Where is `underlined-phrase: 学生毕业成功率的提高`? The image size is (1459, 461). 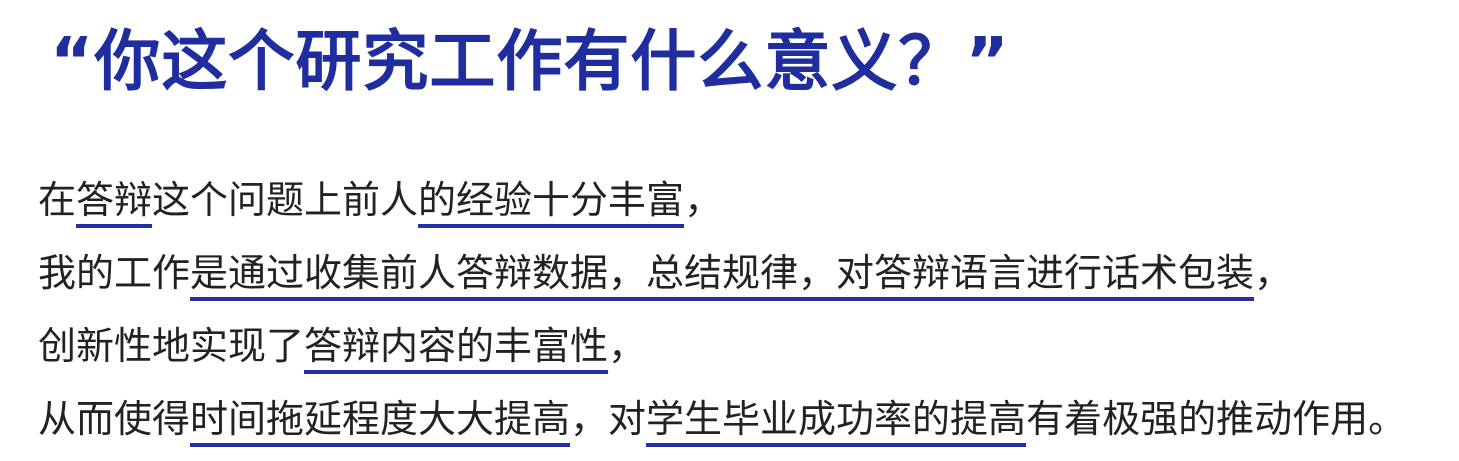 underlined-phrase: 学生毕业成功率的提高 is located at coordinates (836, 419).